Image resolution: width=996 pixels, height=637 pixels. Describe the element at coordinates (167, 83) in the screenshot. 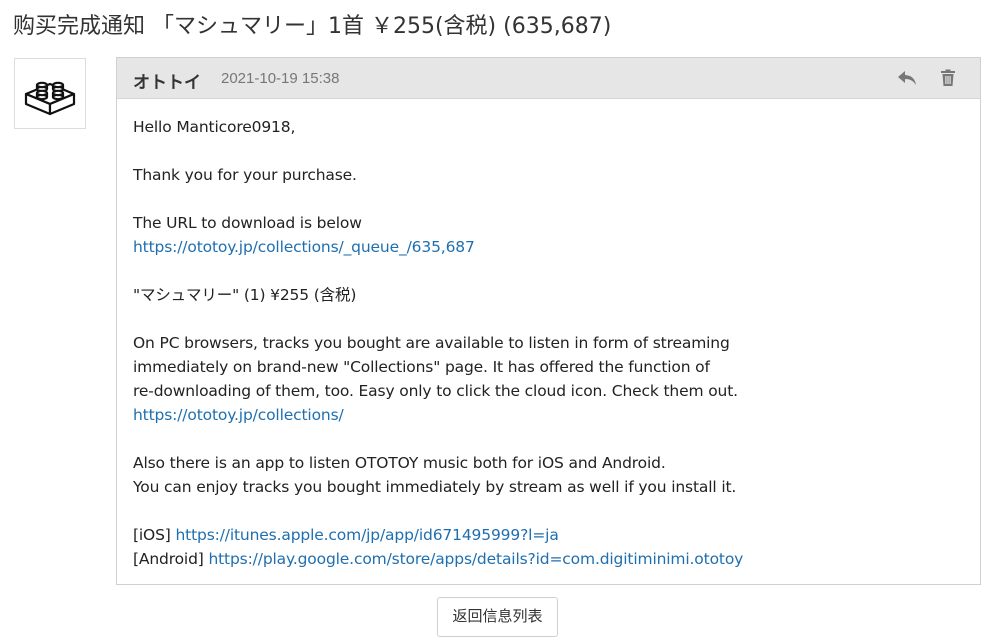

I see `sender-name: オトトイ` at that location.